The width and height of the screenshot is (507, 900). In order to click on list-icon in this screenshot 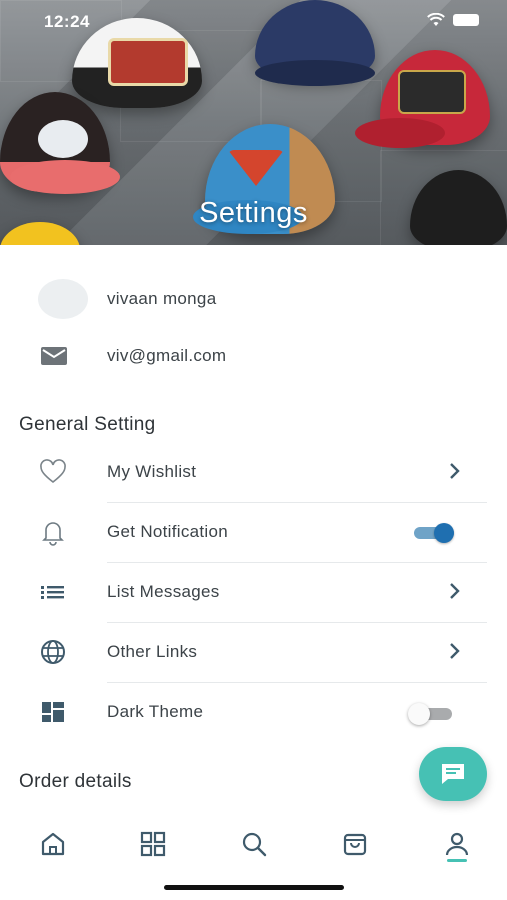, I will do `click(52, 592)`.